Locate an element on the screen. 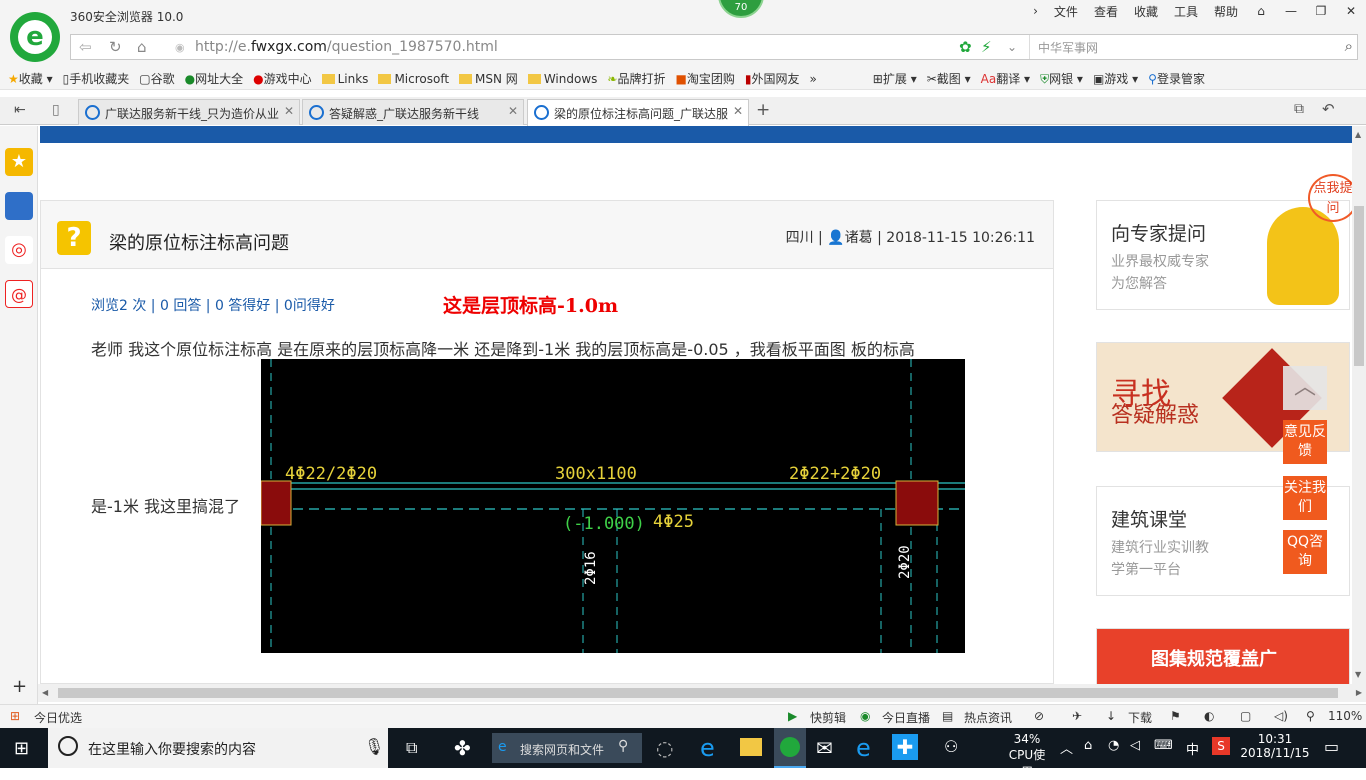  scroll-up-icon: ▲ is located at coordinates (1358, 134).